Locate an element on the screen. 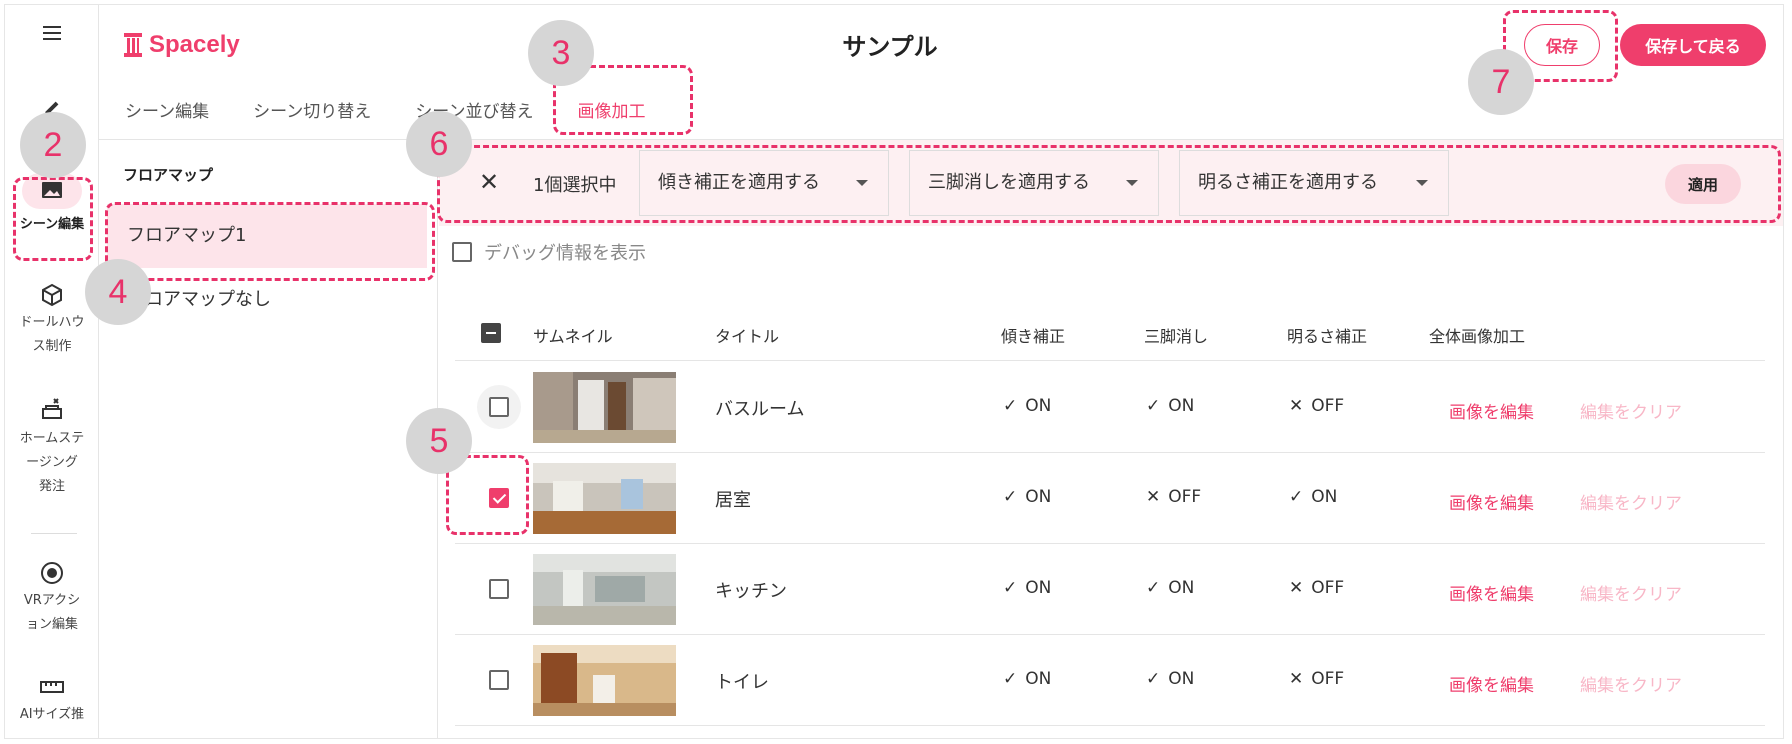 The height and width of the screenshot is (744, 1792). table-row: バスルーム ✓ ON ✓ ON ✕ OFF 画像を編集 編集をクリア is located at coordinates (1110, 407).